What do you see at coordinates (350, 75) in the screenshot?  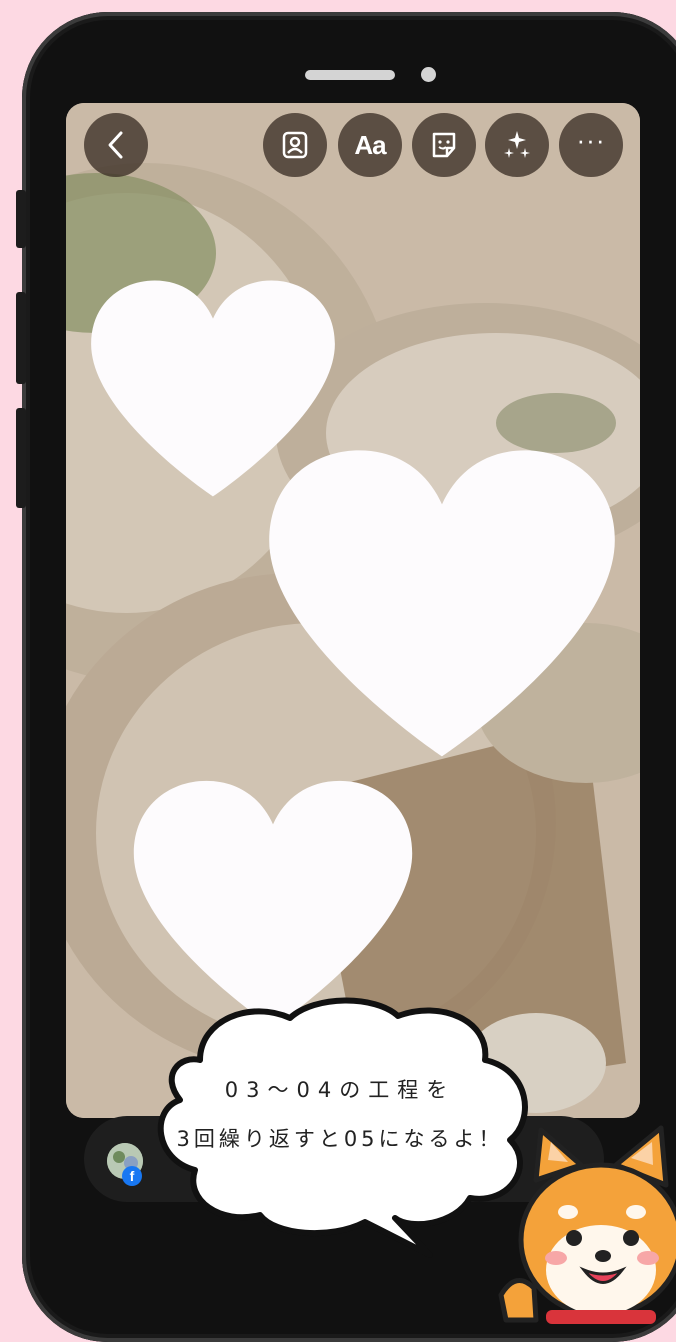 I see `phone-speaker` at bounding box center [350, 75].